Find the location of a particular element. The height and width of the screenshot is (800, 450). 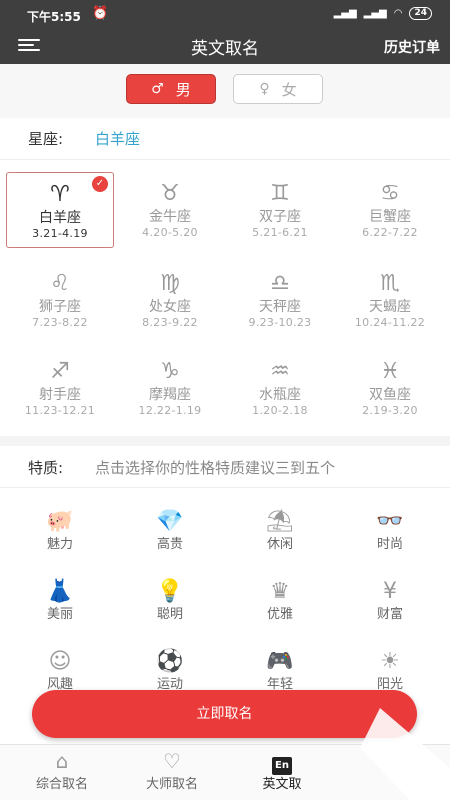

trait-name: 高贵 is located at coordinates (169, 544).